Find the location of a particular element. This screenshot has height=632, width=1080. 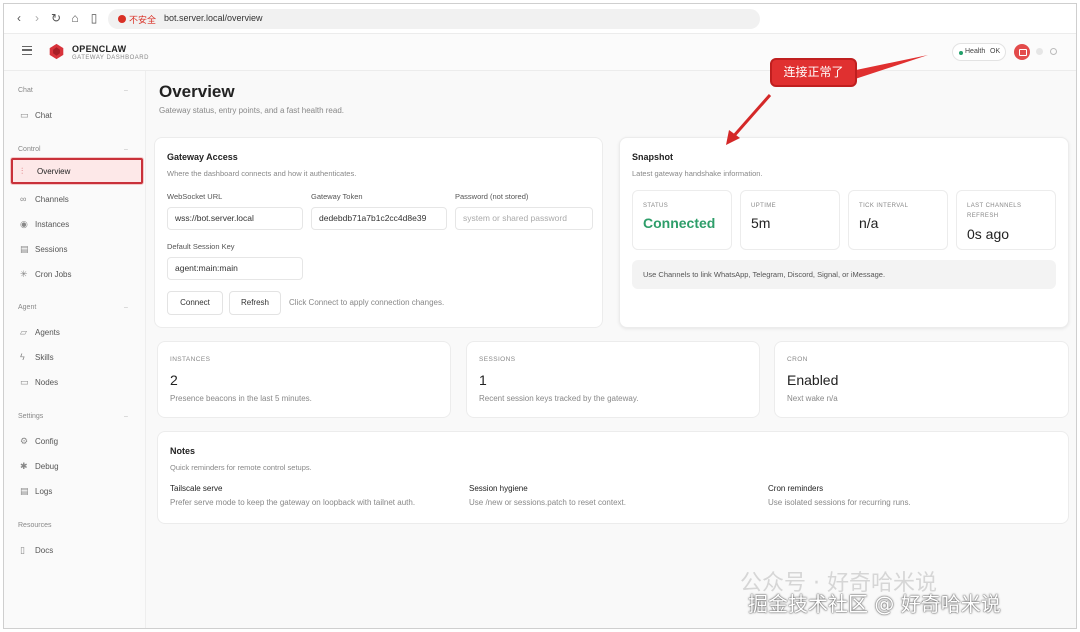

card-title: Snapshot is located at coordinates (653, 157).